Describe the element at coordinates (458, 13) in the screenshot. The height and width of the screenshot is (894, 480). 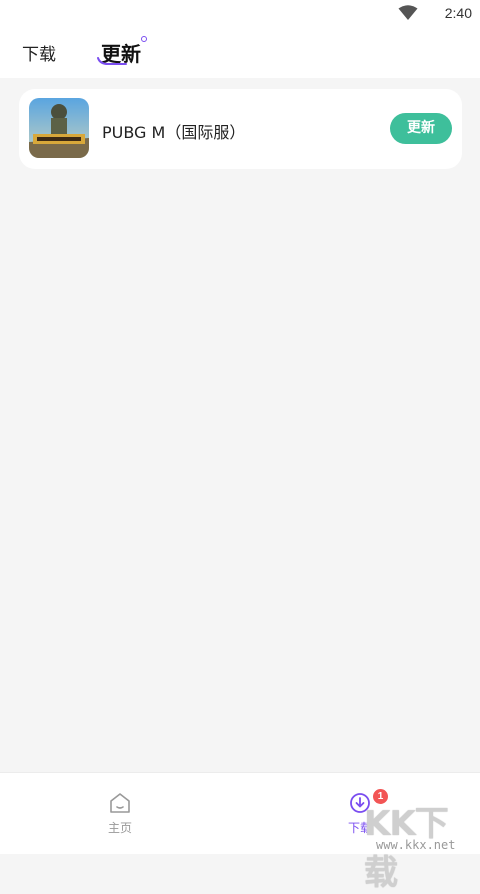
I see `status-time: 2:40` at that location.